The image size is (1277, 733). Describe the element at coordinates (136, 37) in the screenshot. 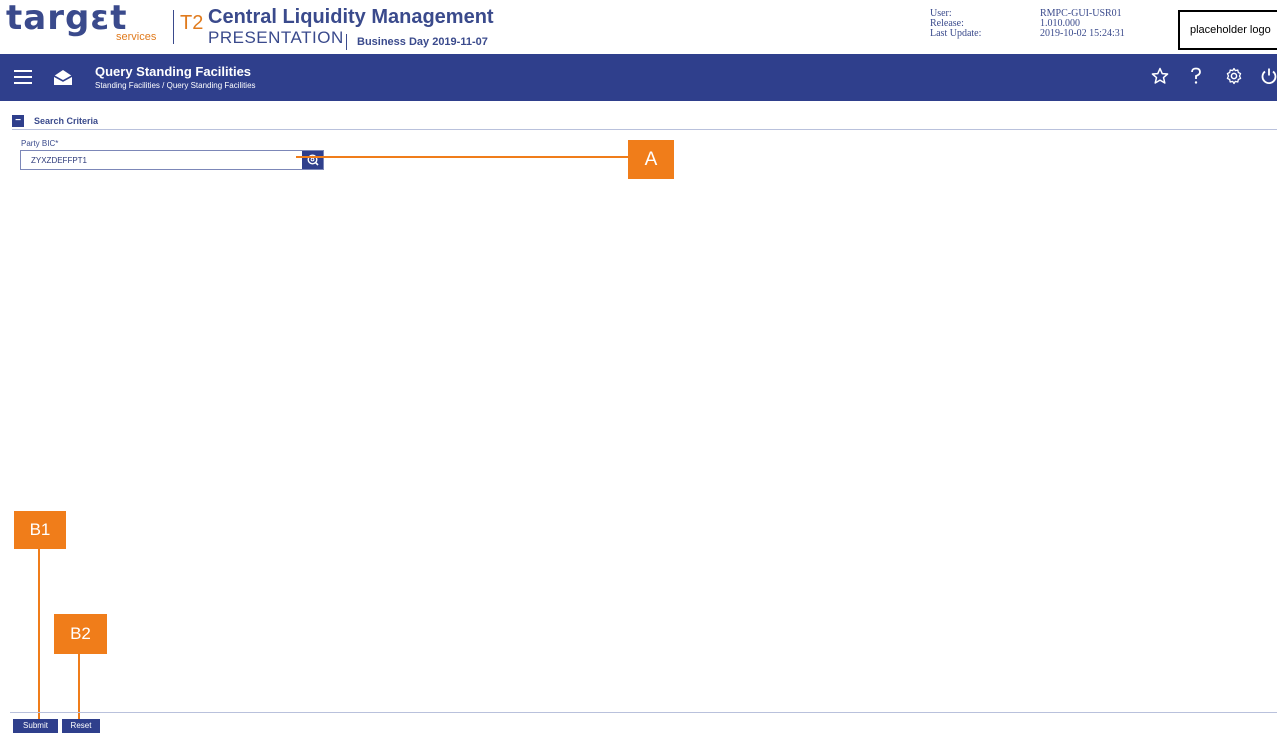

I see `logo-subtitle: services` at that location.